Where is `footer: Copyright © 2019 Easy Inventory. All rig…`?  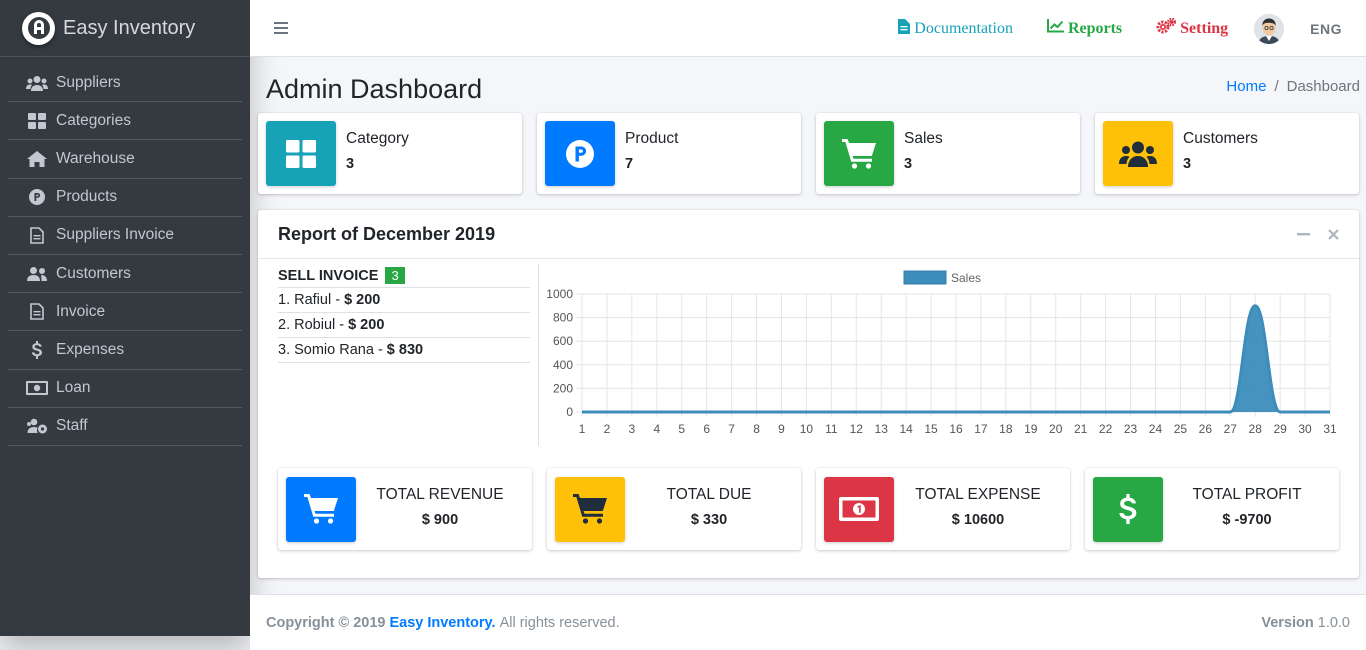
footer: Copyright © 2019 Easy Inventory. All rig… is located at coordinates (808, 622).